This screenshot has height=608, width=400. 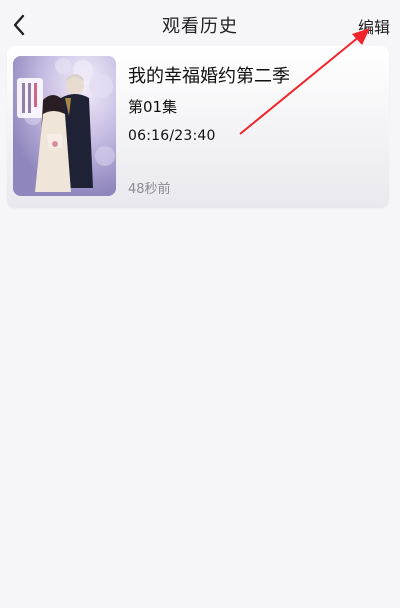 I want to click on cover-illustration, so click(x=64, y=126).